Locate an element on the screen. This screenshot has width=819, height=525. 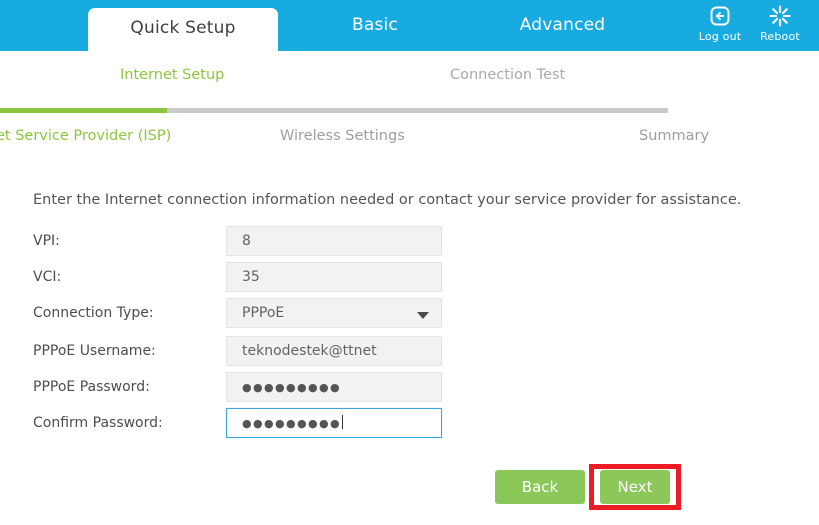
form-row-confirm-password: Confirm Password: ●●●●●●●●● is located at coordinates (230, 423).